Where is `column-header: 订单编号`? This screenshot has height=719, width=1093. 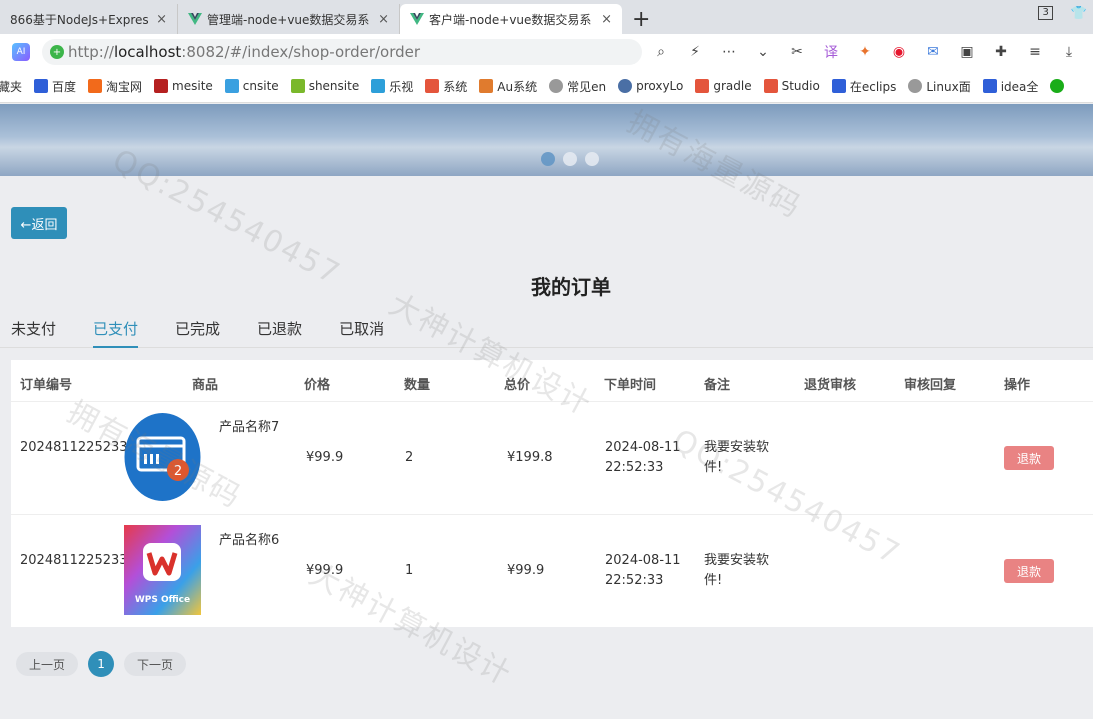
column-header: 订单编号 is located at coordinates (46, 385).